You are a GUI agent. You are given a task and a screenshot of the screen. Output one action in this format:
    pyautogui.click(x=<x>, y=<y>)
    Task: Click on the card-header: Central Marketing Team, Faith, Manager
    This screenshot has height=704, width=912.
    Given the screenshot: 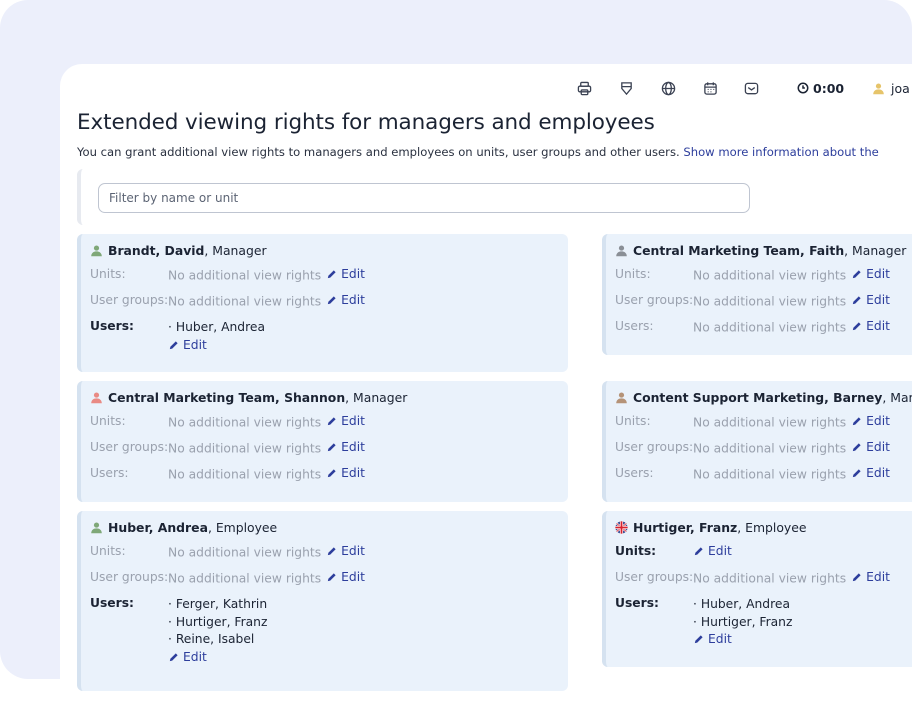 What is the action you would take?
    pyautogui.click(x=763, y=250)
    